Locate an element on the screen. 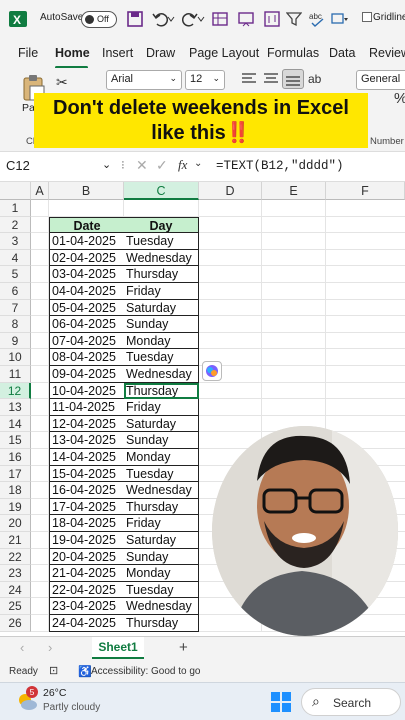 Image resolution: width=405 pixels, height=720 pixels. tab-home: Home is located at coordinates (72, 53).